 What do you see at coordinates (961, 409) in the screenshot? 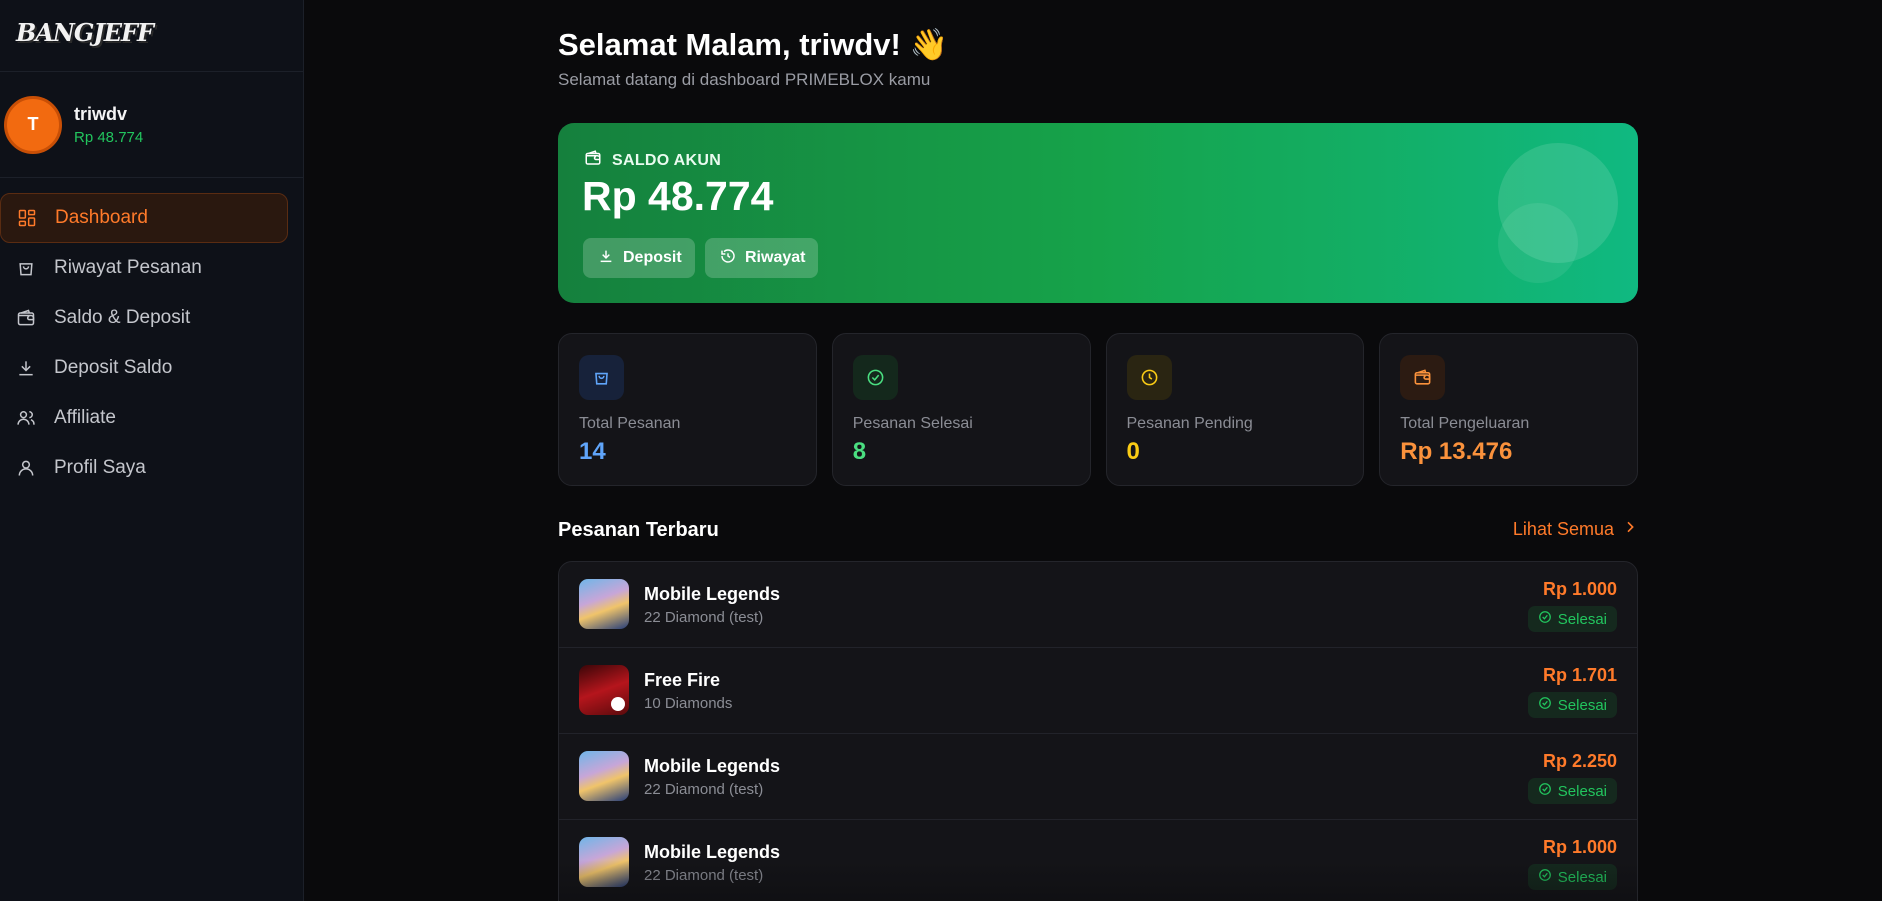
I see `stat-card-pesanan-selesai: Pesanan Selesai 8` at bounding box center [961, 409].